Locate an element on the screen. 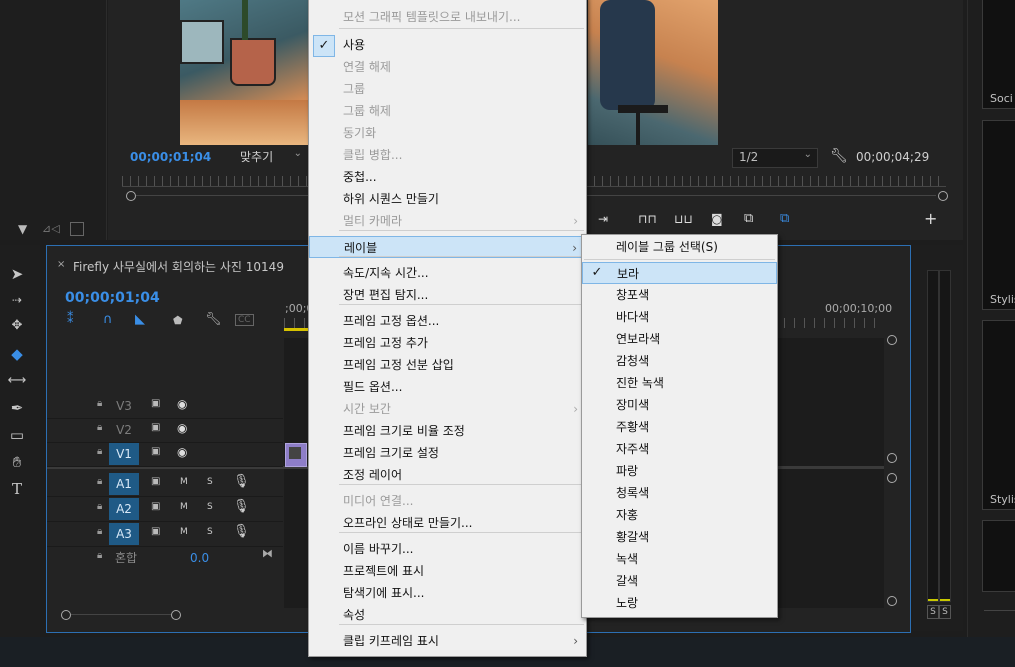  proxy-icon: ⧉ is located at coordinates (784, 218).